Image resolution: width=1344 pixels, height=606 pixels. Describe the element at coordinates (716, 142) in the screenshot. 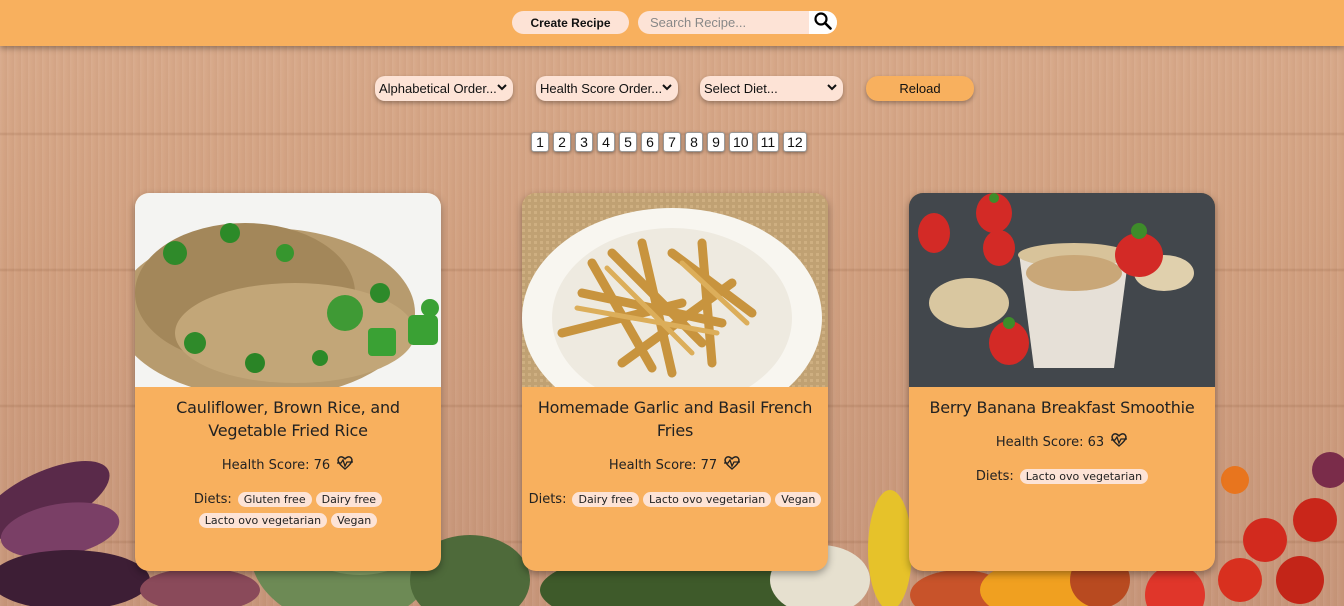

I see `page-button: 9` at that location.